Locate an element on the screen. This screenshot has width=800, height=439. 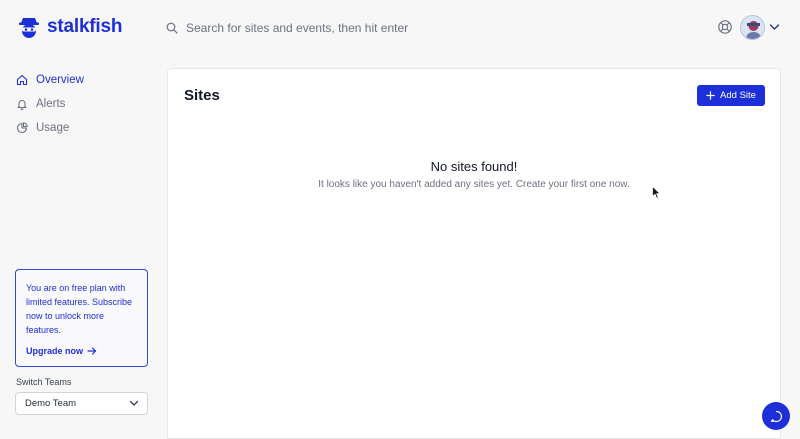
upgrade-link-label: Upgrade now is located at coordinates (55, 351).